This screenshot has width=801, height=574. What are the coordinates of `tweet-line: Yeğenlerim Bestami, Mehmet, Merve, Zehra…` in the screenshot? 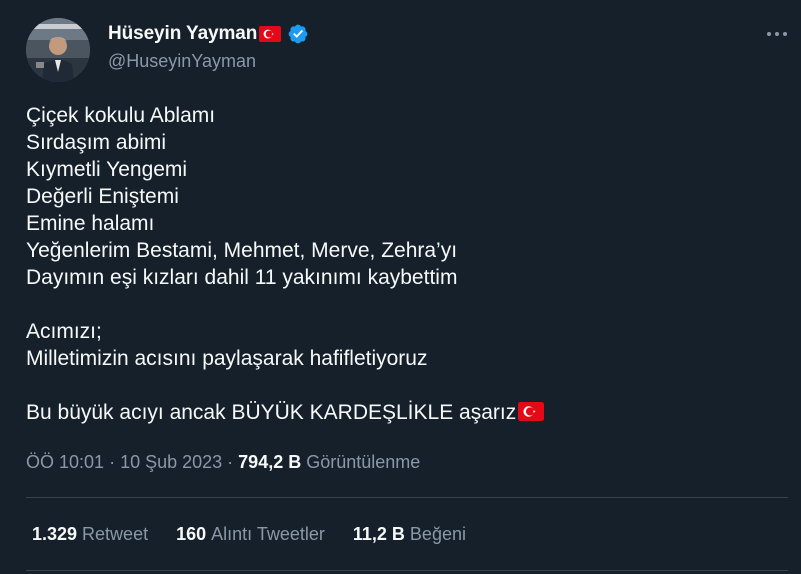 It's located at (242, 250).